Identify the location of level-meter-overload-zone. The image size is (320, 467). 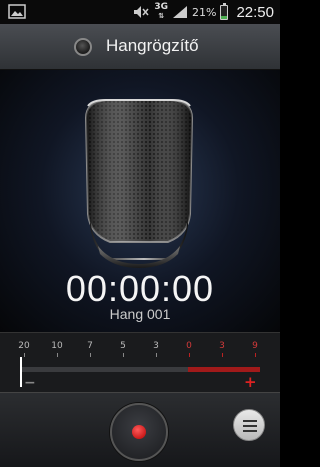
(224, 369).